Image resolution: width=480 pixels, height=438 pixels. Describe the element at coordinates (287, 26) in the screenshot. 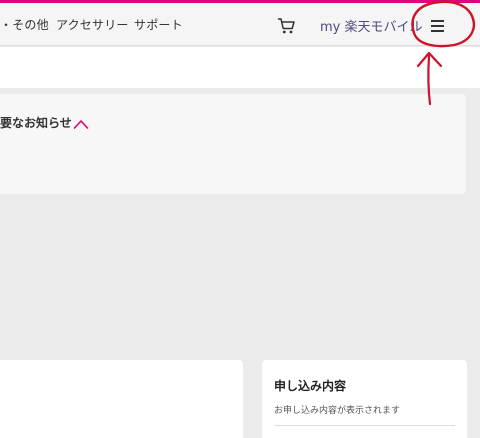

I see `cart-icon` at that location.